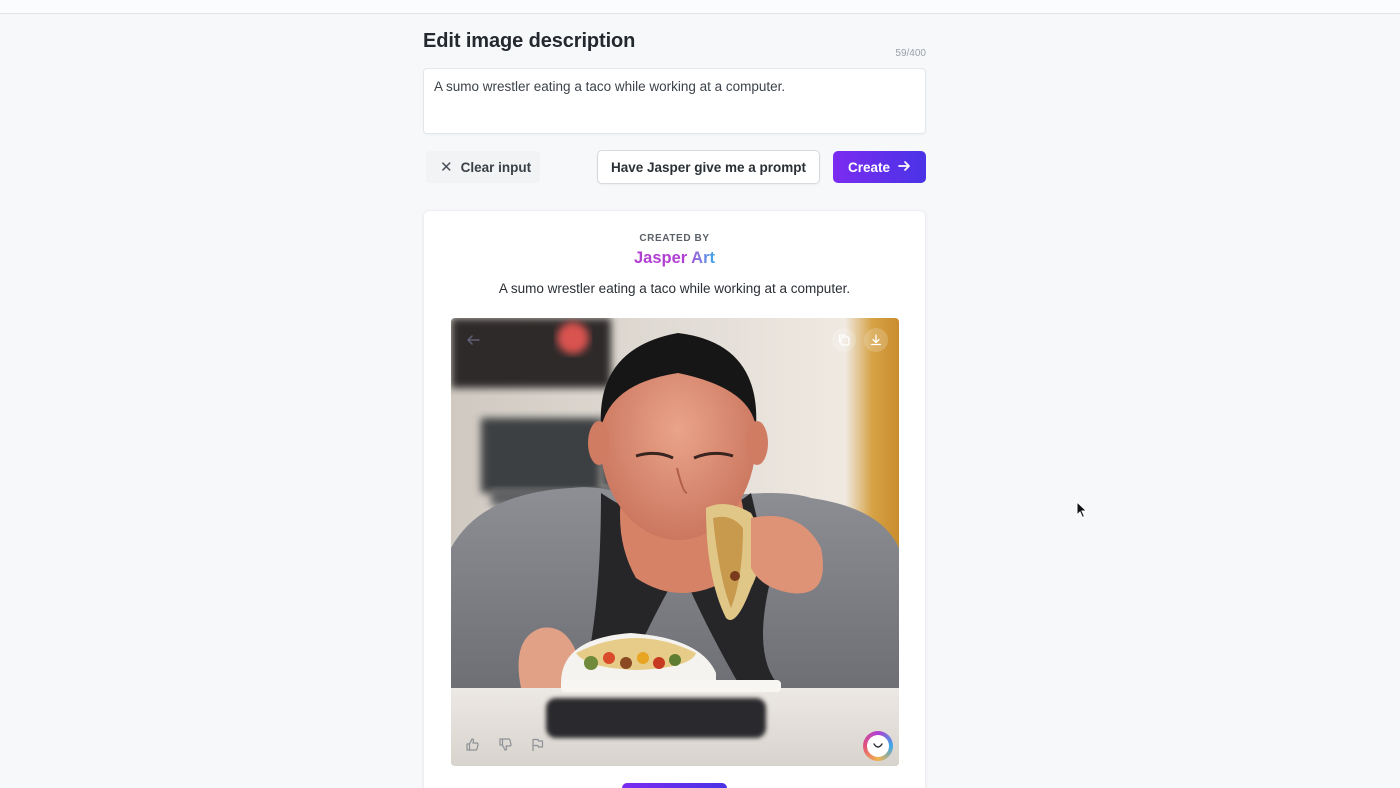 The image size is (1400, 788). Describe the element at coordinates (662, 258) in the screenshot. I see `brand-name-jasper: Jasper` at that location.